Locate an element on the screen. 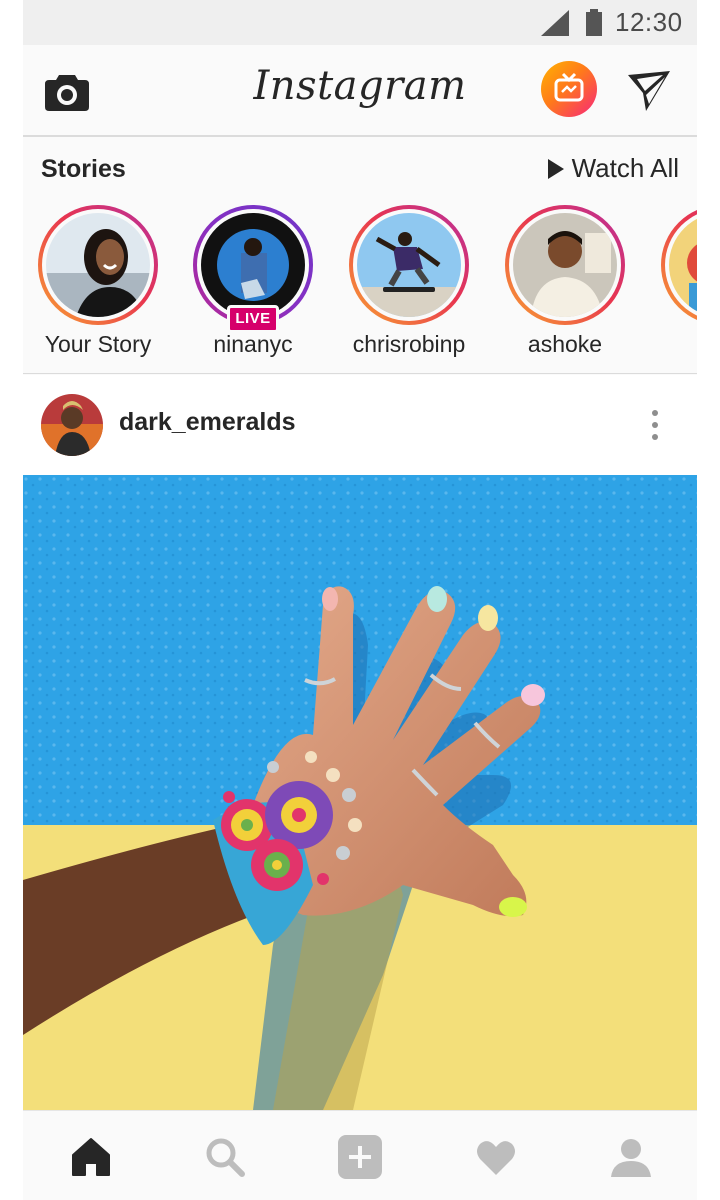  status-bar: 12:30 is located at coordinates (360, 22).